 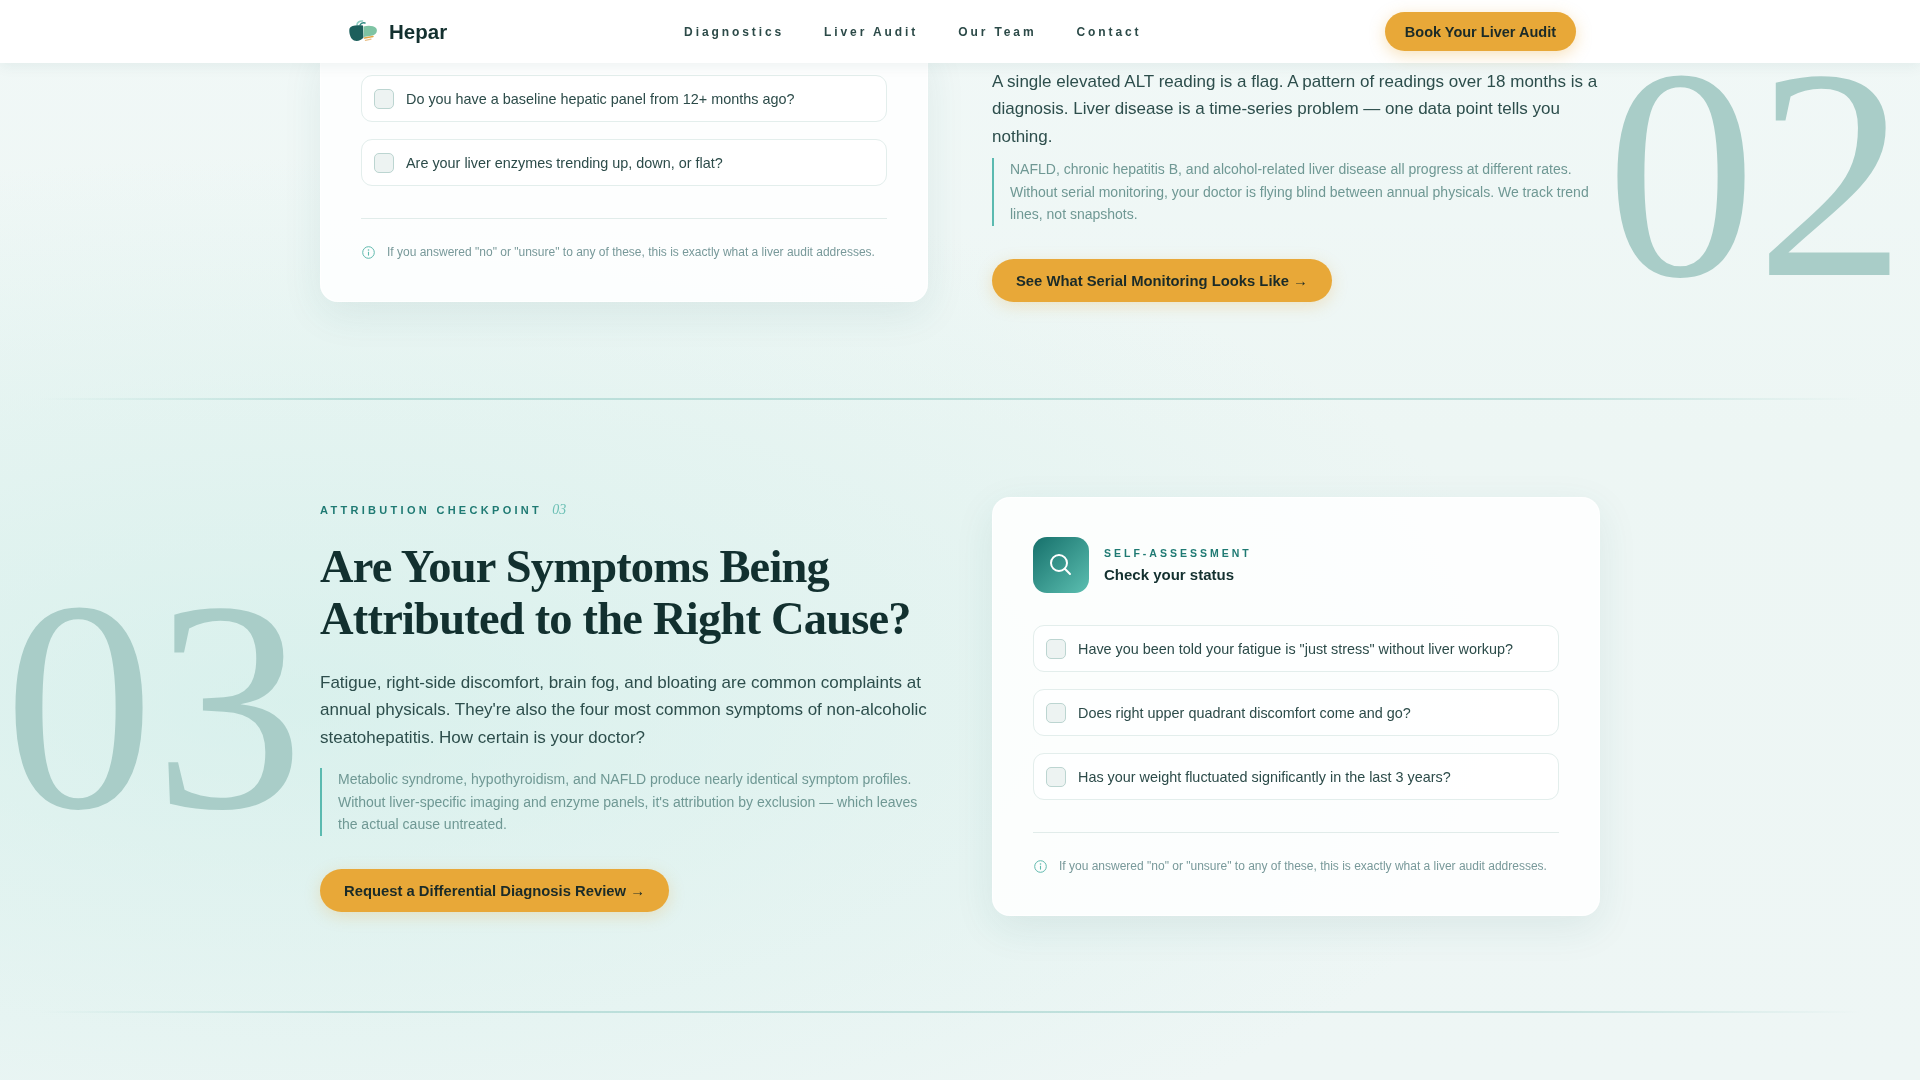 I want to click on search-icon, so click(x=1061, y=565).